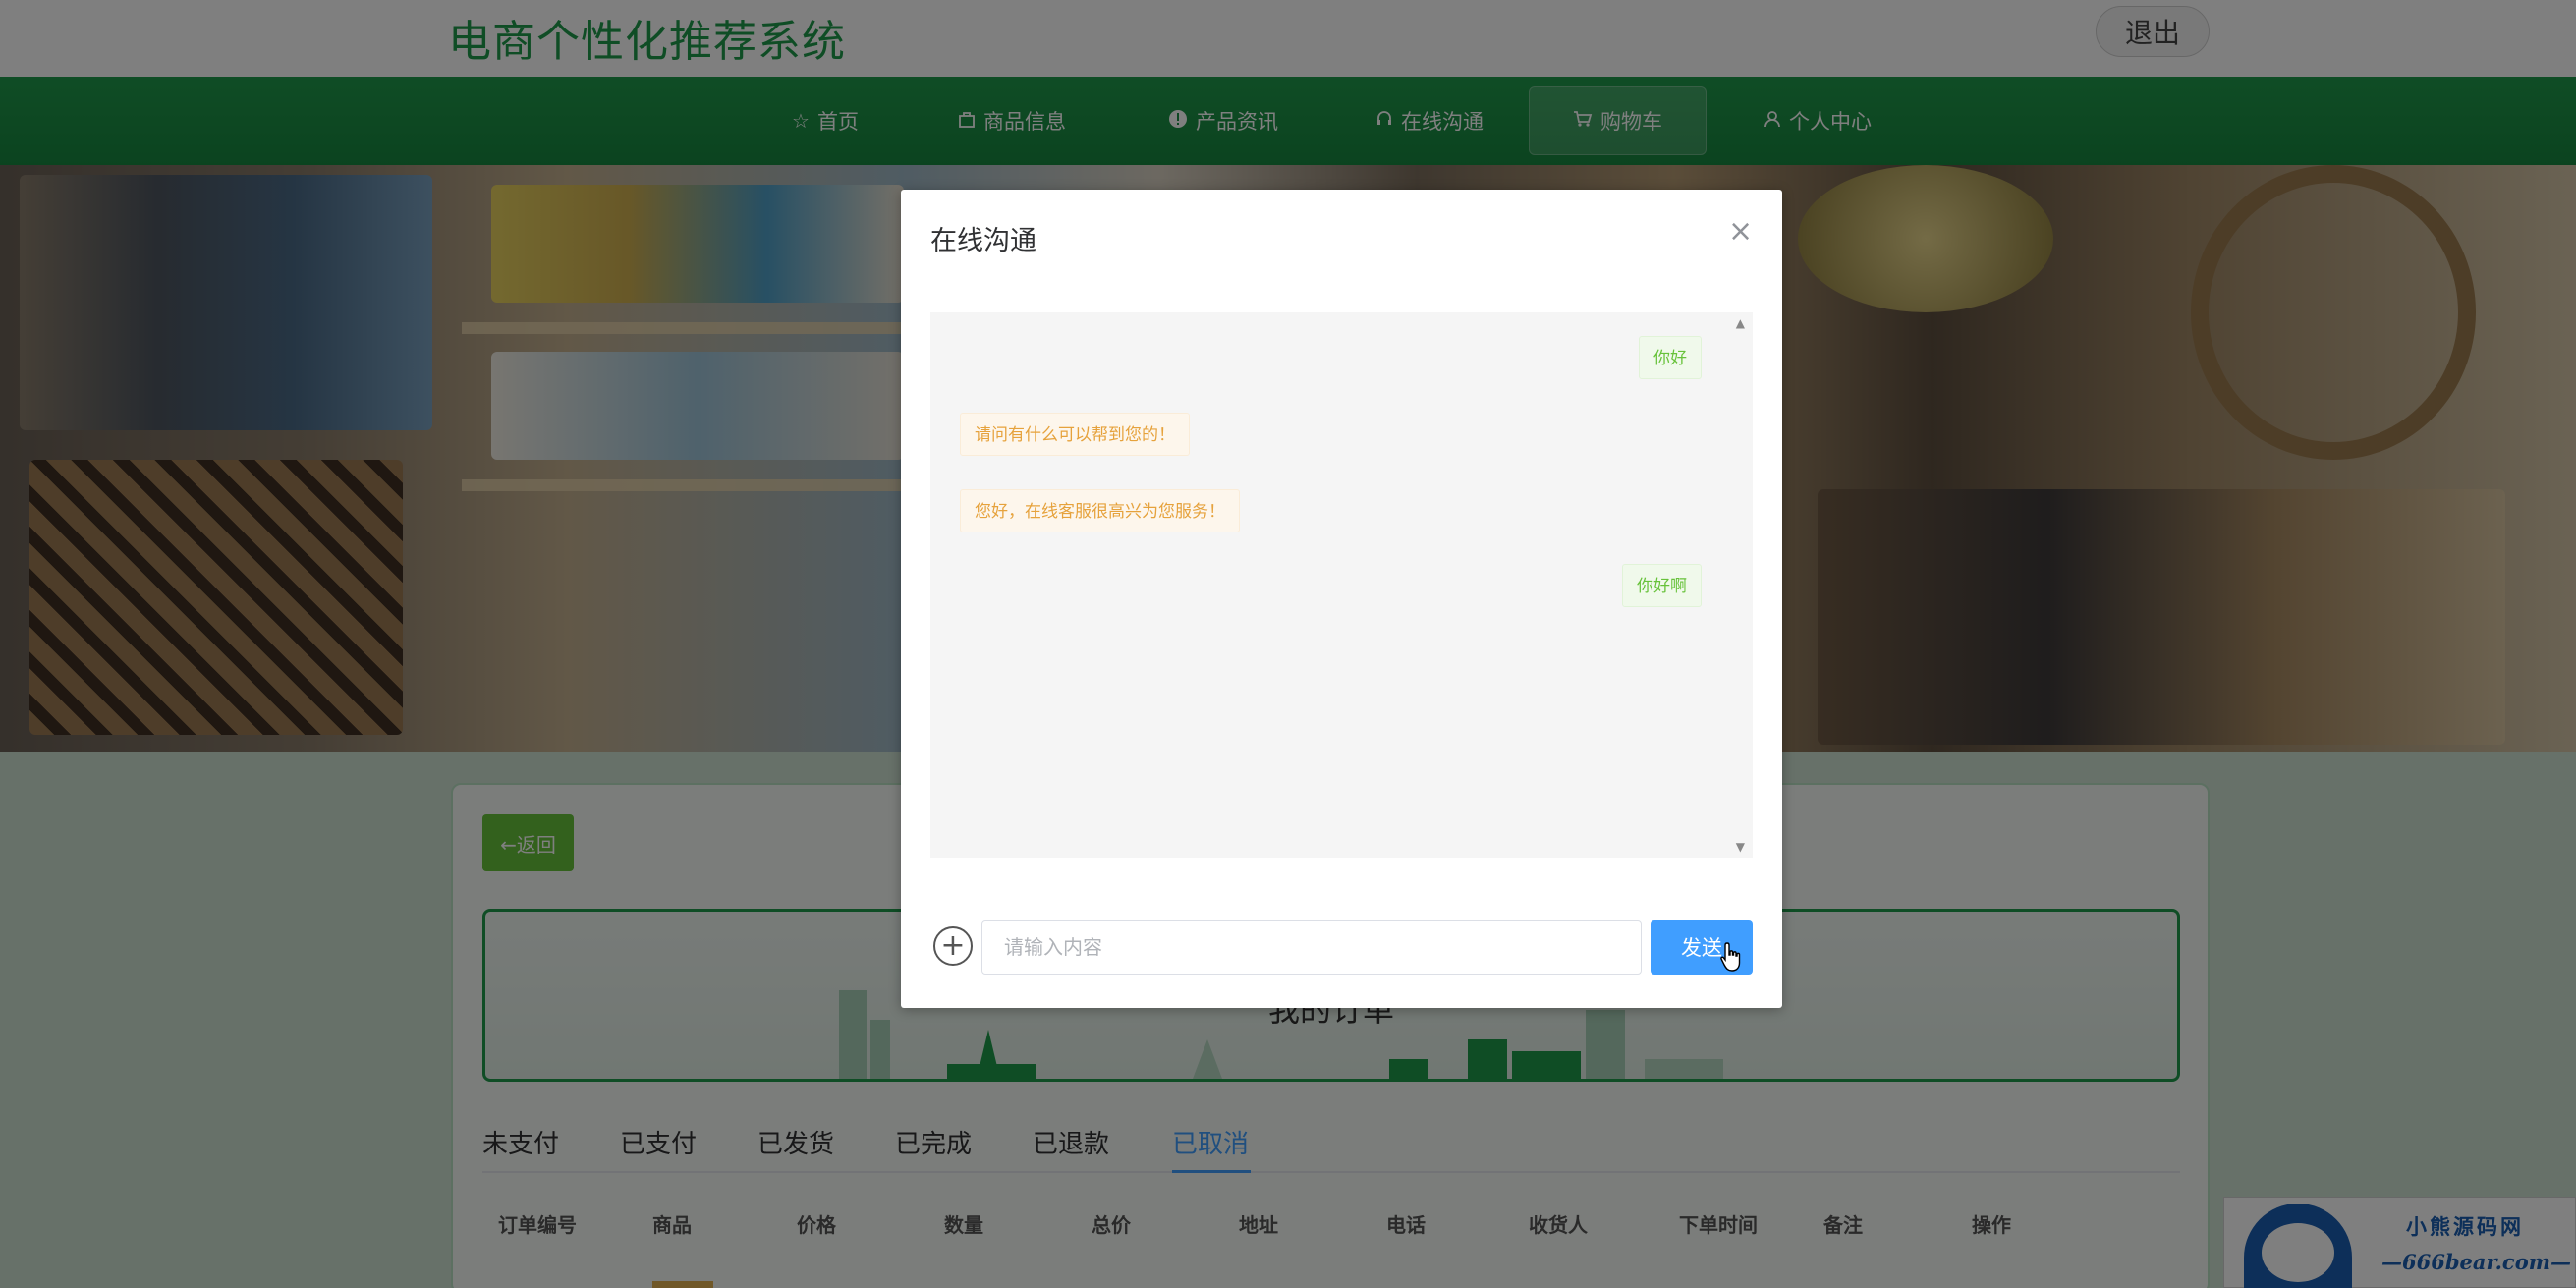  Describe the element at coordinates (1662, 585) in the screenshot. I see `chat-message-user: 你好啊` at that location.